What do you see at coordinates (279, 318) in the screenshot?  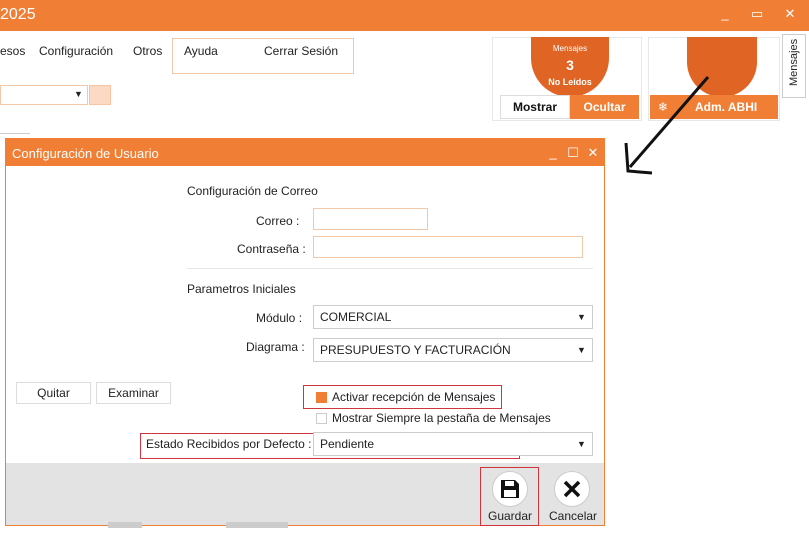 I see `module-label: Módulo :` at bounding box center [279, 318].